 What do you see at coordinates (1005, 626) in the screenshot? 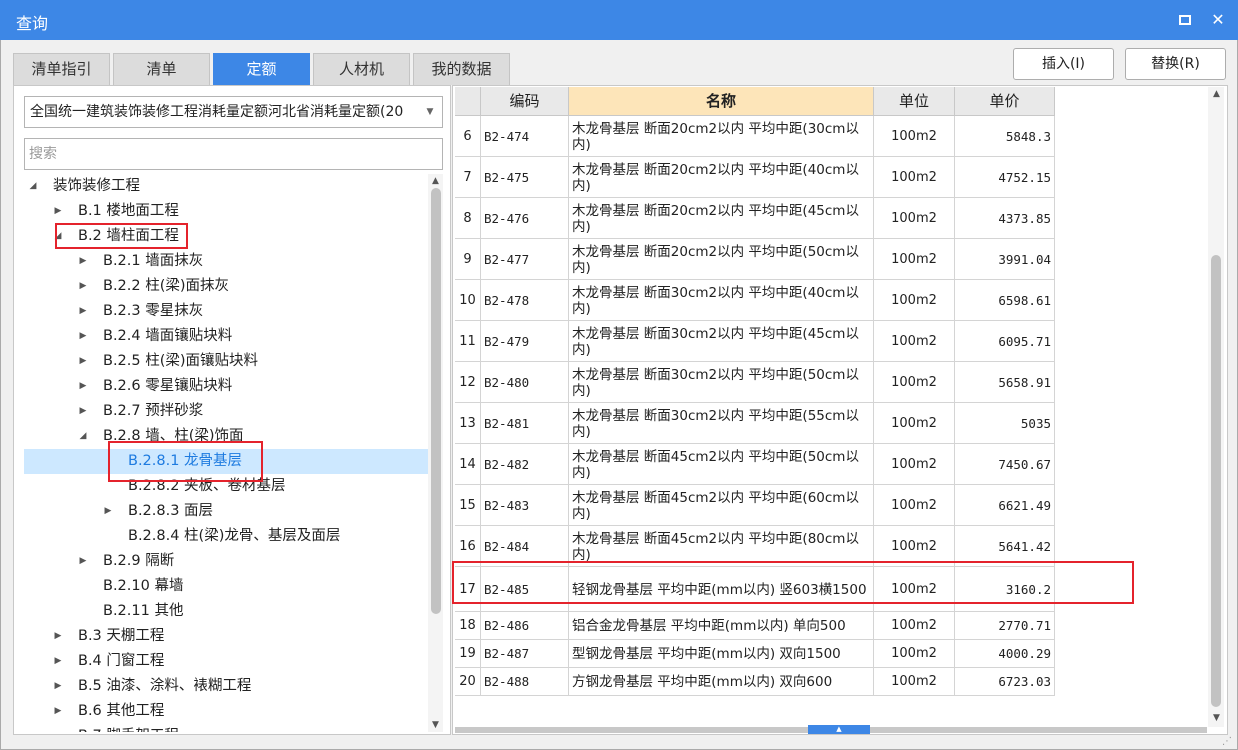
I see `row-price: 2770.71` at bounding box center [1005, 626].